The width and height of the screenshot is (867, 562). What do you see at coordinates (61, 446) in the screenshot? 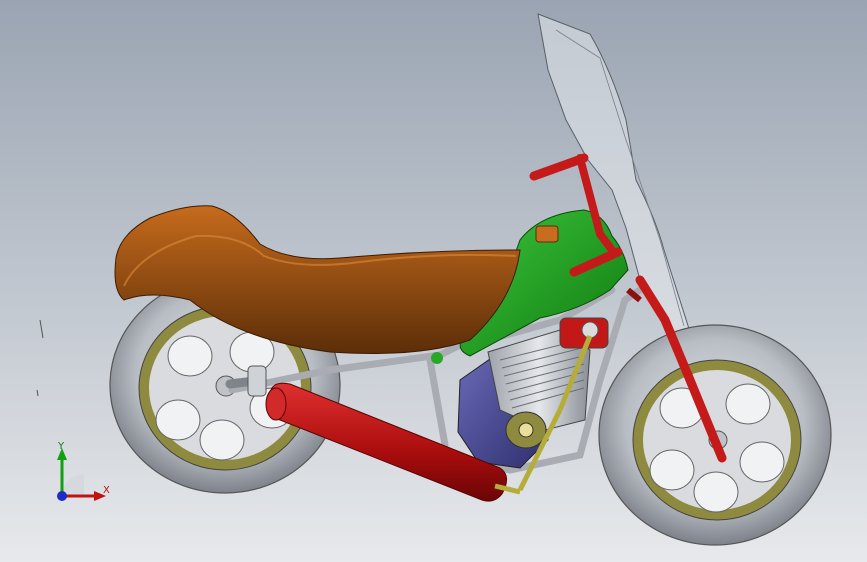
I see `y-axis-label: Y` at bounding box center [61, 446].